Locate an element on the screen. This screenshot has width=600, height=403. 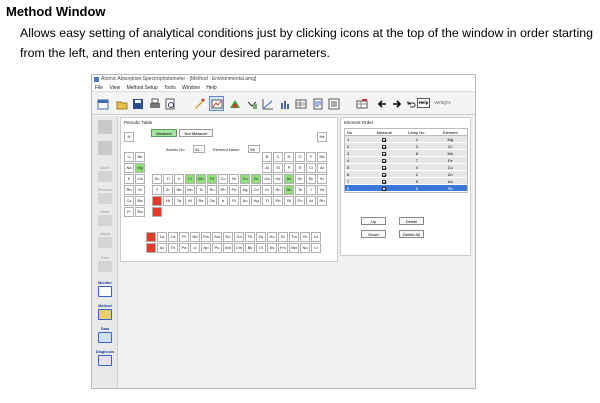
element-cell: Nb is located at coordinates (179, 190).